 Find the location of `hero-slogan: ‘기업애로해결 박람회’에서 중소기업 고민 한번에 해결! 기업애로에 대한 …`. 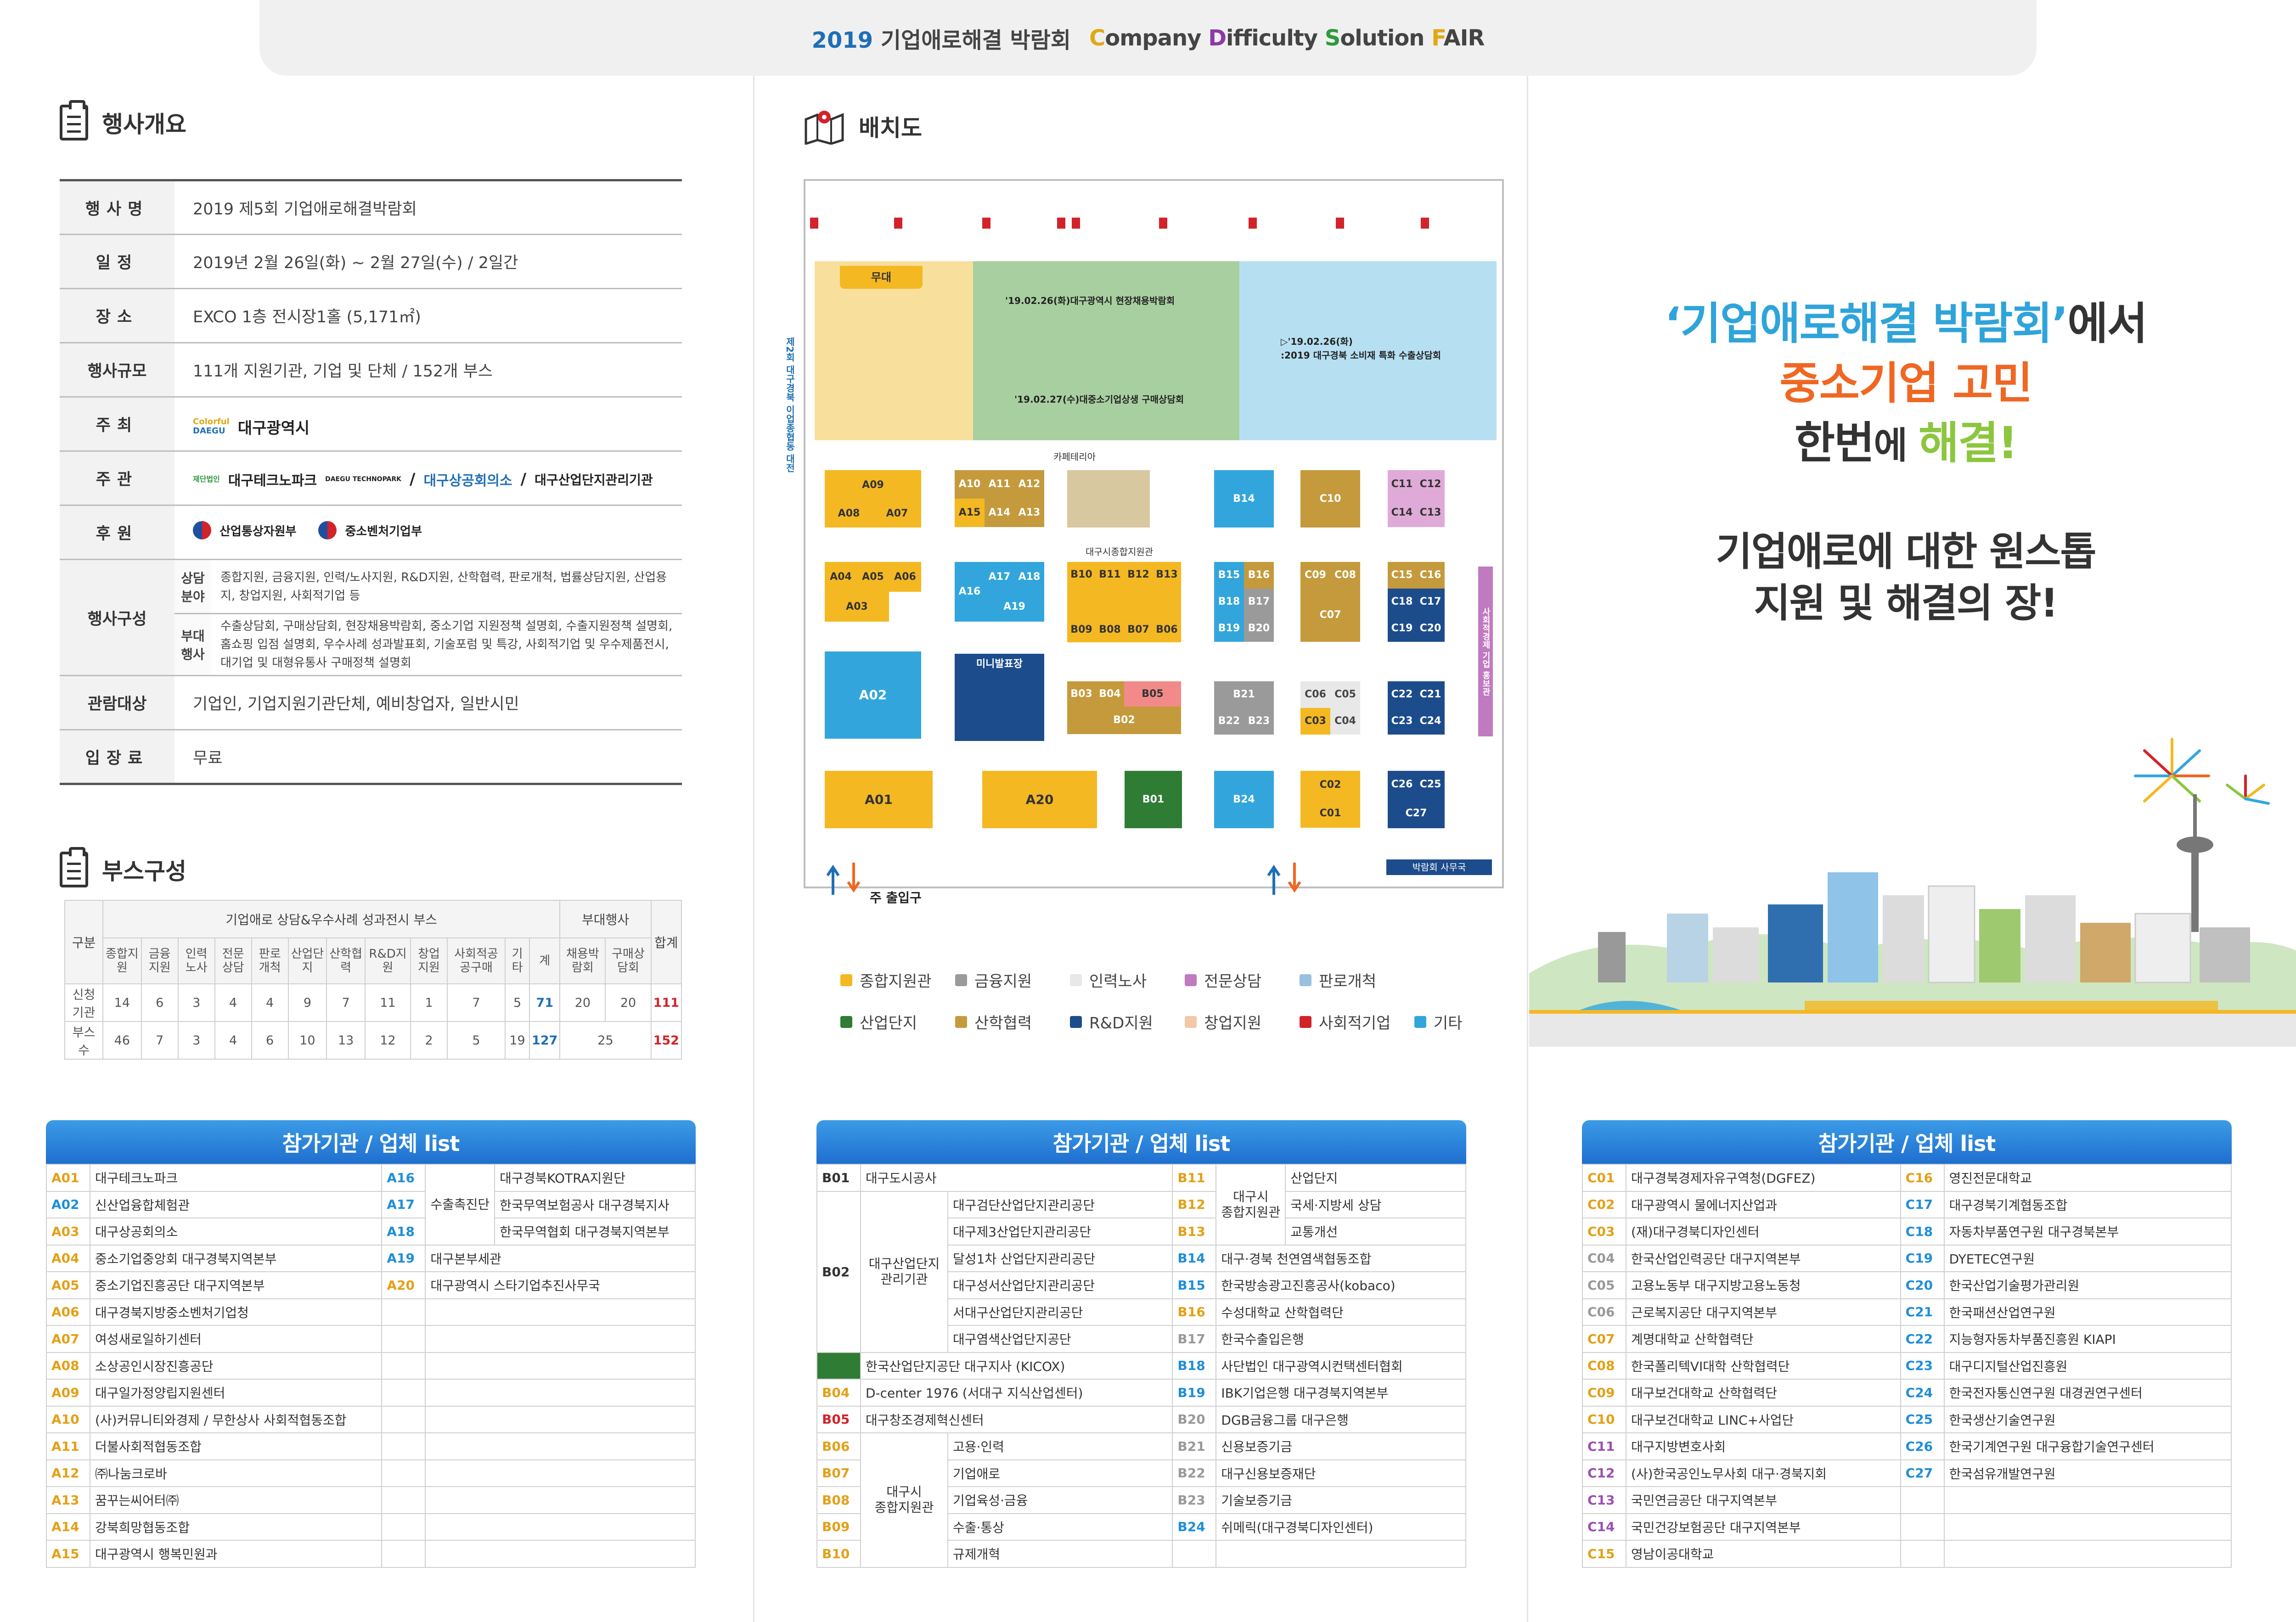

hero-slogan: ‘기업애로해결 박람회’에서 중소기업 고민 한번에 해결! 기업애로에 대한 … is located at coordinates (1907, 462).